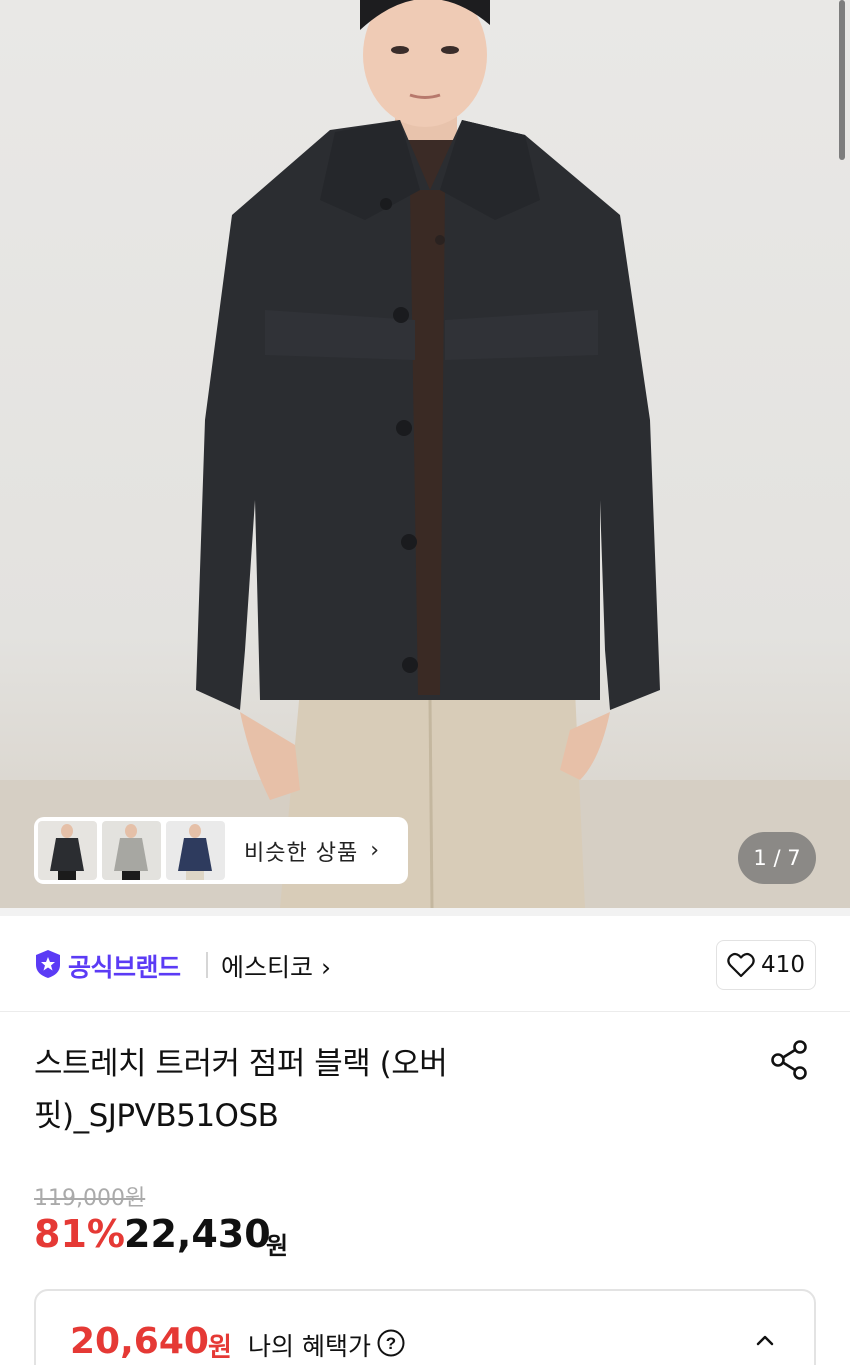 This screenshot has height=1365, width=850. What do you see at coordinates (842, 80) in the screenshot?
I see `page-scrollbar` at bounding box center [842, 80].